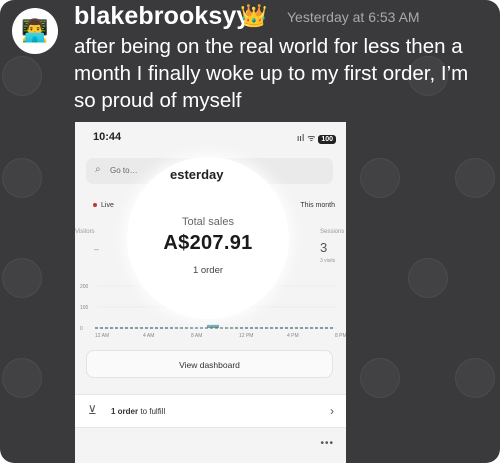 This screenshot has height=463, width=500. I want to click on x-tick-label: 4 PM, so click(293, 336).